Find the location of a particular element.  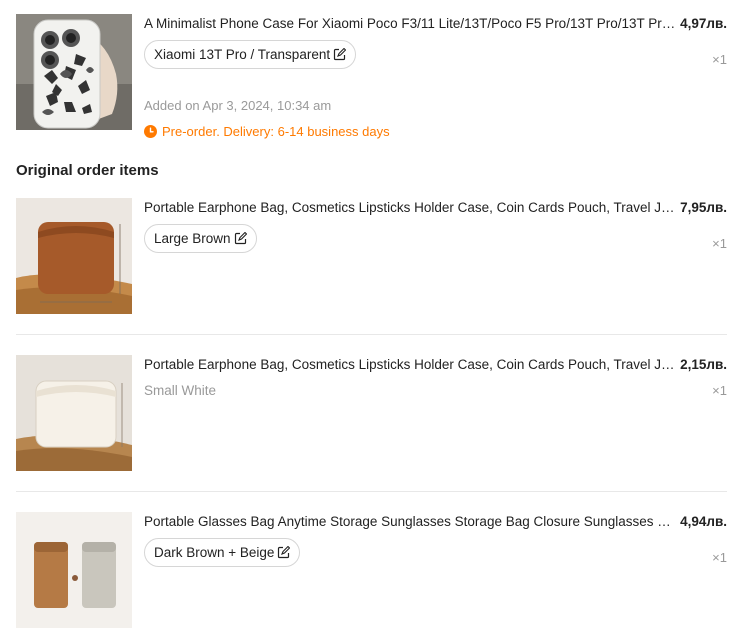

clock-icon is located at coordinates (150, 131).